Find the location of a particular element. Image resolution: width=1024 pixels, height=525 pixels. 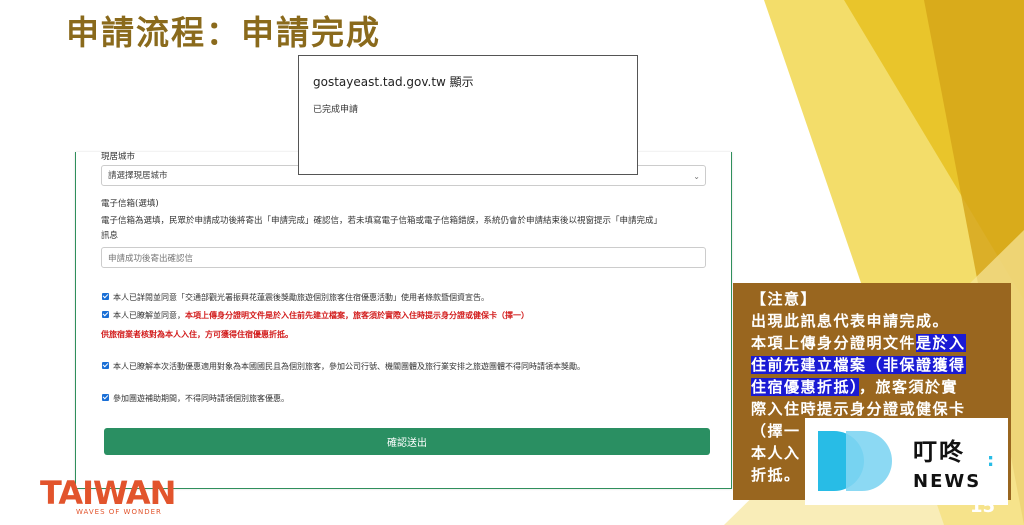

slide-title: 申請流程：申請完成 is located at coordinates (223, 32).